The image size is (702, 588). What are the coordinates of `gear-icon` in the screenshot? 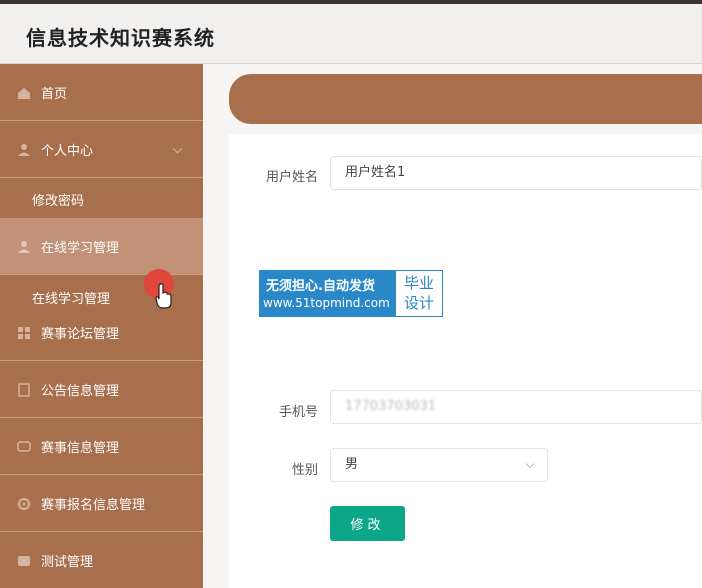 It's located at (24, 504).